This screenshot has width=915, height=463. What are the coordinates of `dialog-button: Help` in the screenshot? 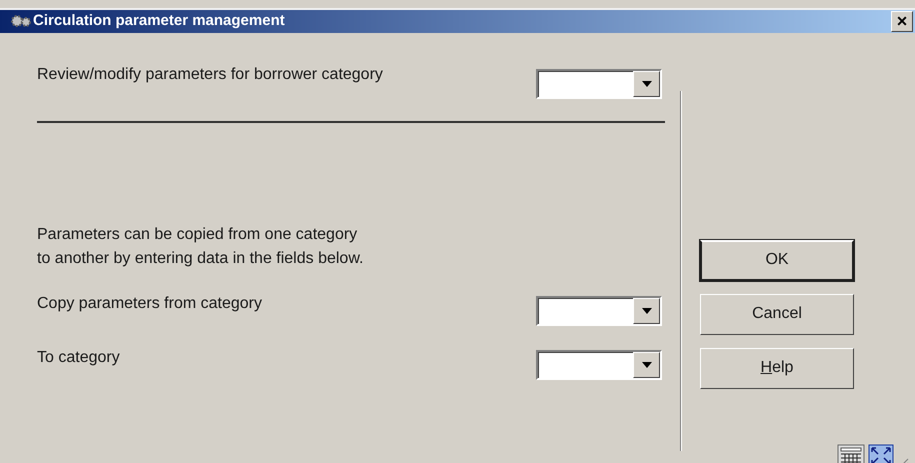 It's located at (777, 368).